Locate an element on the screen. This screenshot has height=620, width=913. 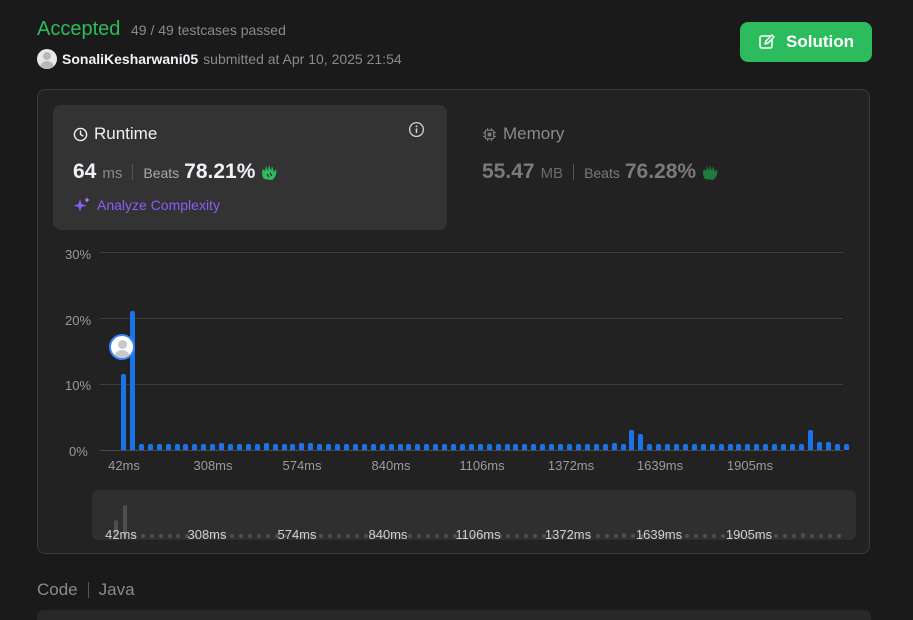
memory-label: Memory is located at coordinates (523, 134).